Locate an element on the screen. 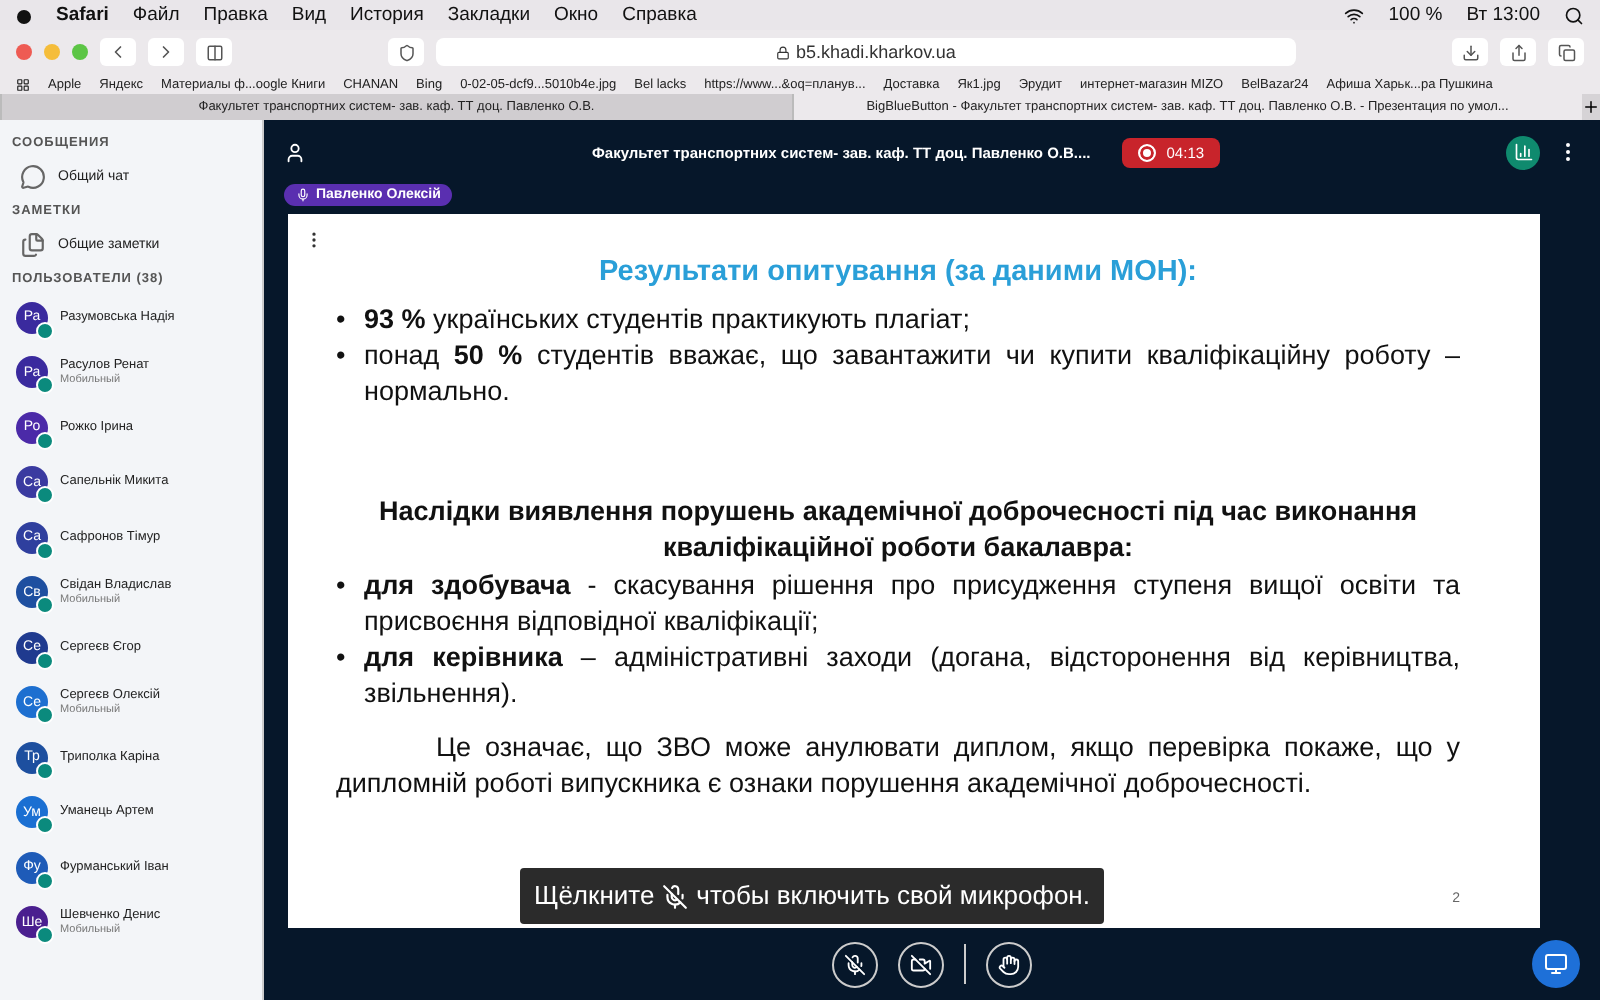  unmute-button is located at coordinates (855, 964).